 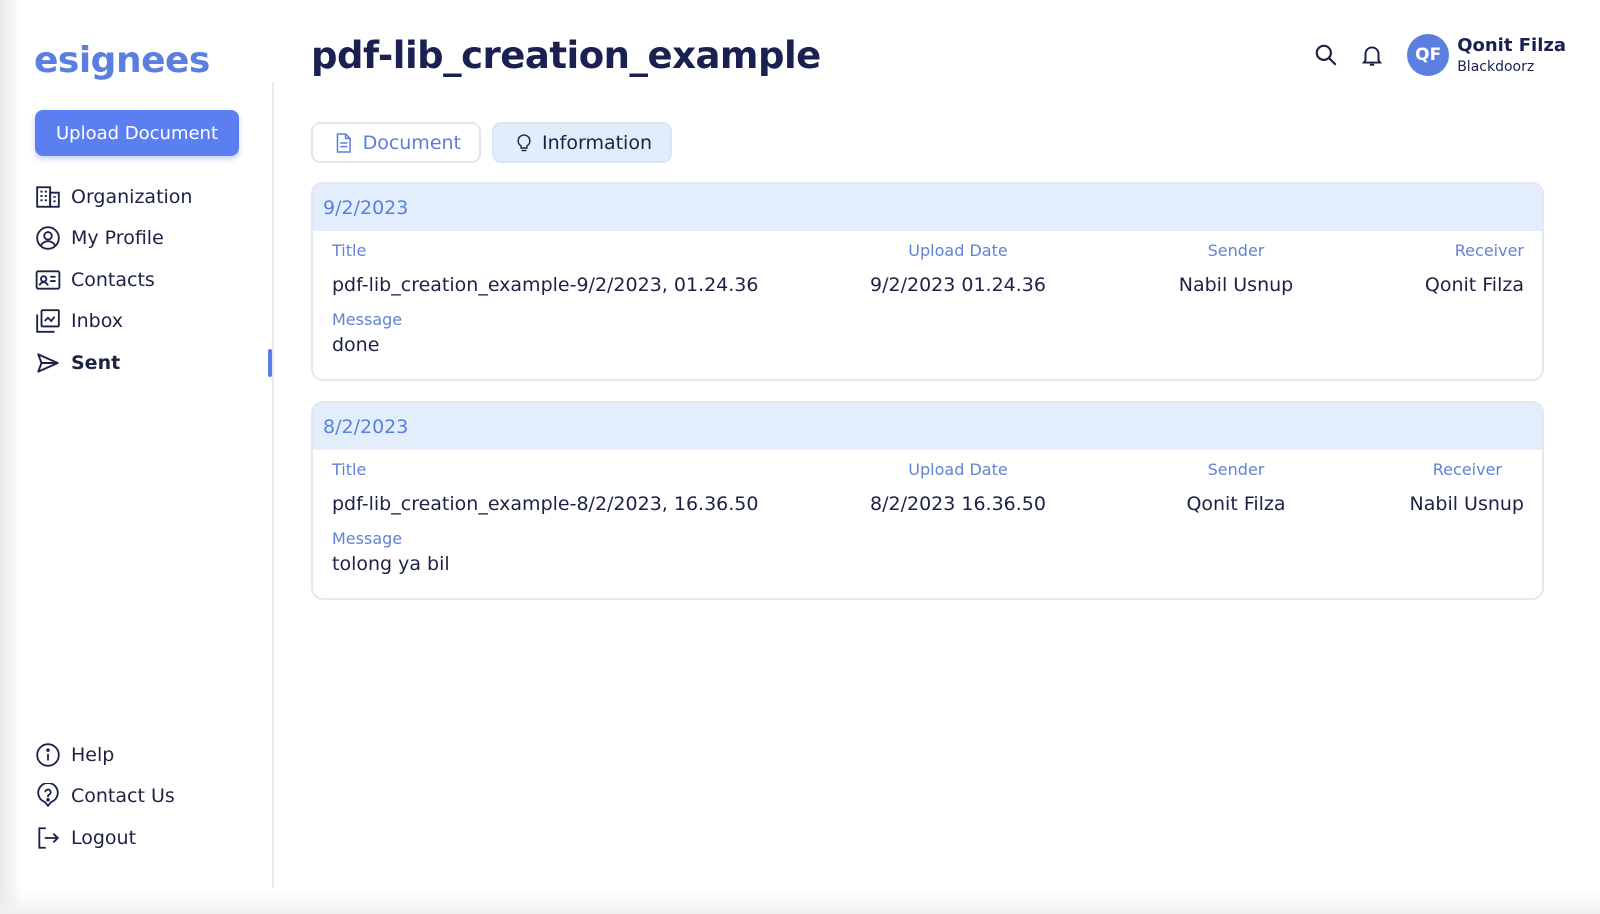 I want to click on sidebar-item-label: Contacts, so click(x=113, y=279).